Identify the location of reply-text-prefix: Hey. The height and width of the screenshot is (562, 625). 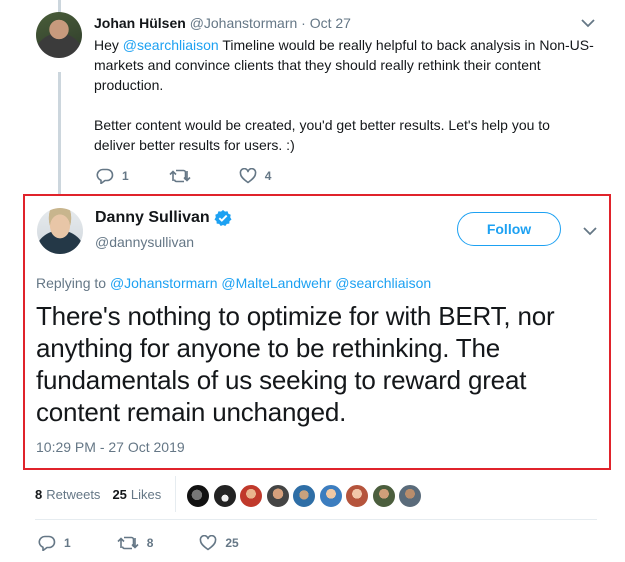
(108, 45).